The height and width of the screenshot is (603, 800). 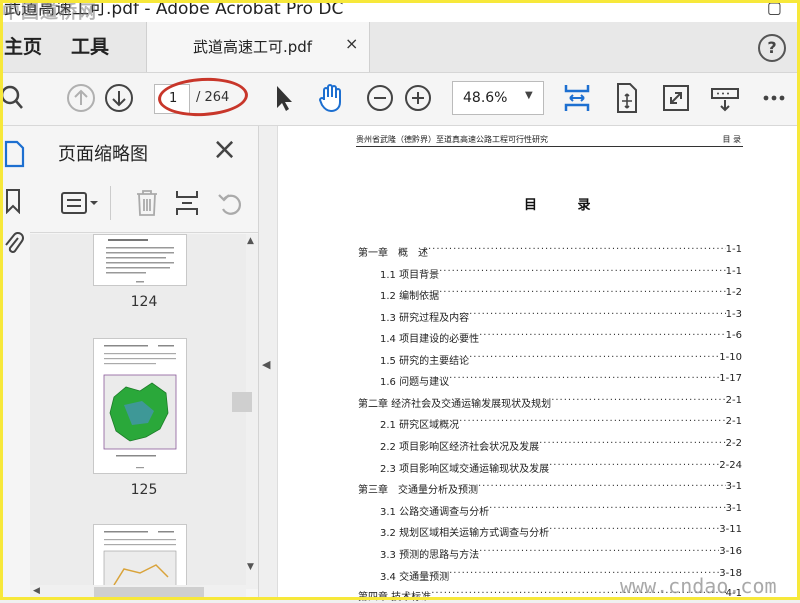 What do you see at coordinates (285, 98) in the screenshot?
I see `select-cursor-icon` at bounding box center [285, 98].